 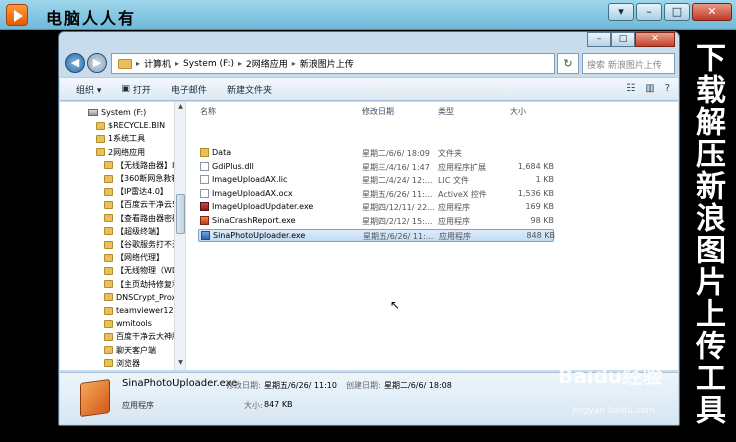 I want to click on upd-file-icon, so click(x=204, y=207).